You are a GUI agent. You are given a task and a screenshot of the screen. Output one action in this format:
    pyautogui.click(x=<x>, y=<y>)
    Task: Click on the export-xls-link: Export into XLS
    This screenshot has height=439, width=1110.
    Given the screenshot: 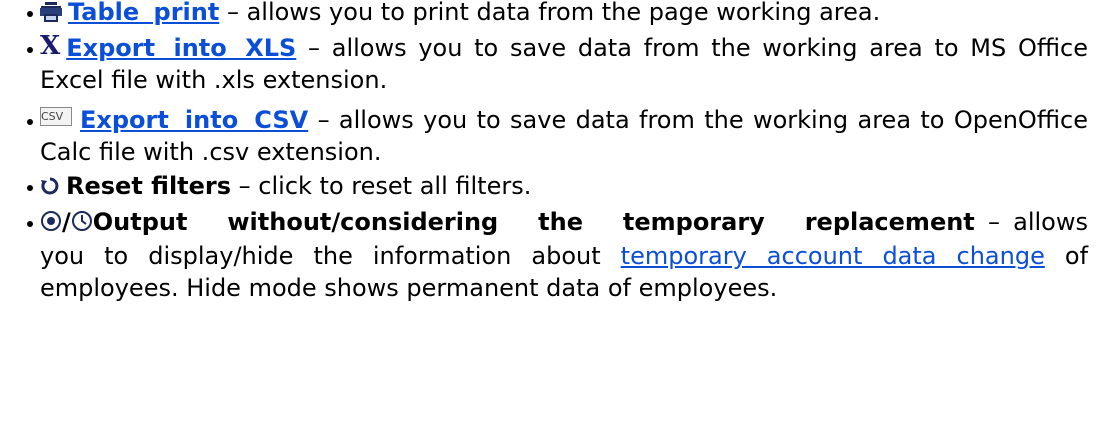 What is the action you would take?
    pyautogui.click(x=181, y=48)
    